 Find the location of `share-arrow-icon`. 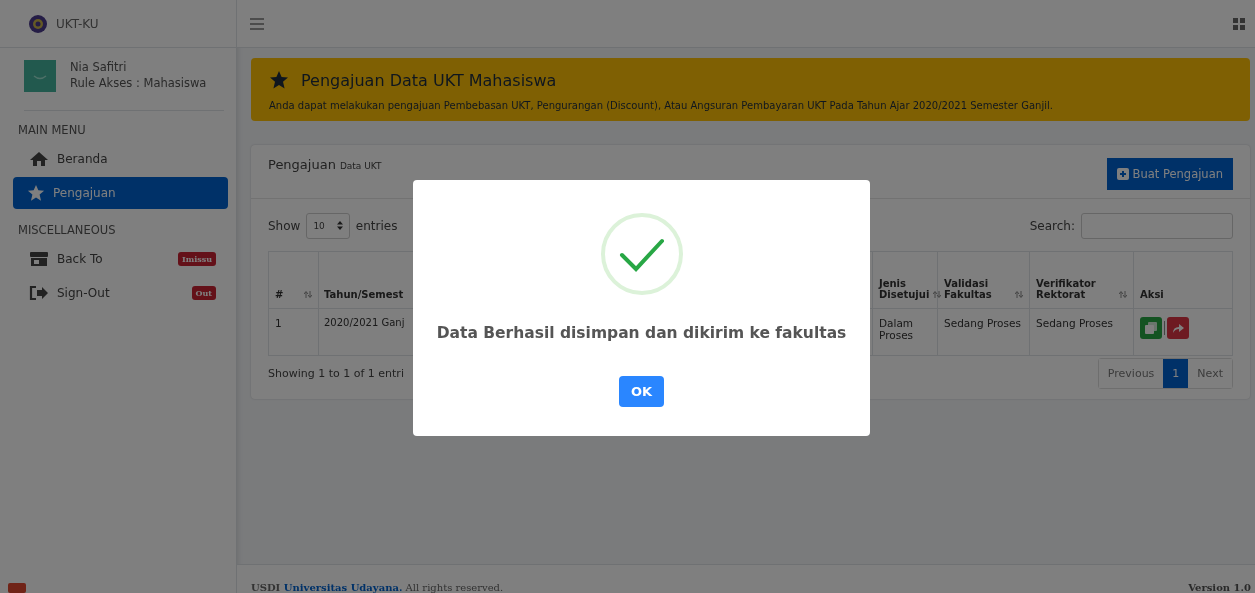

share-arrow-icon is located at coordinates (1178, 328).